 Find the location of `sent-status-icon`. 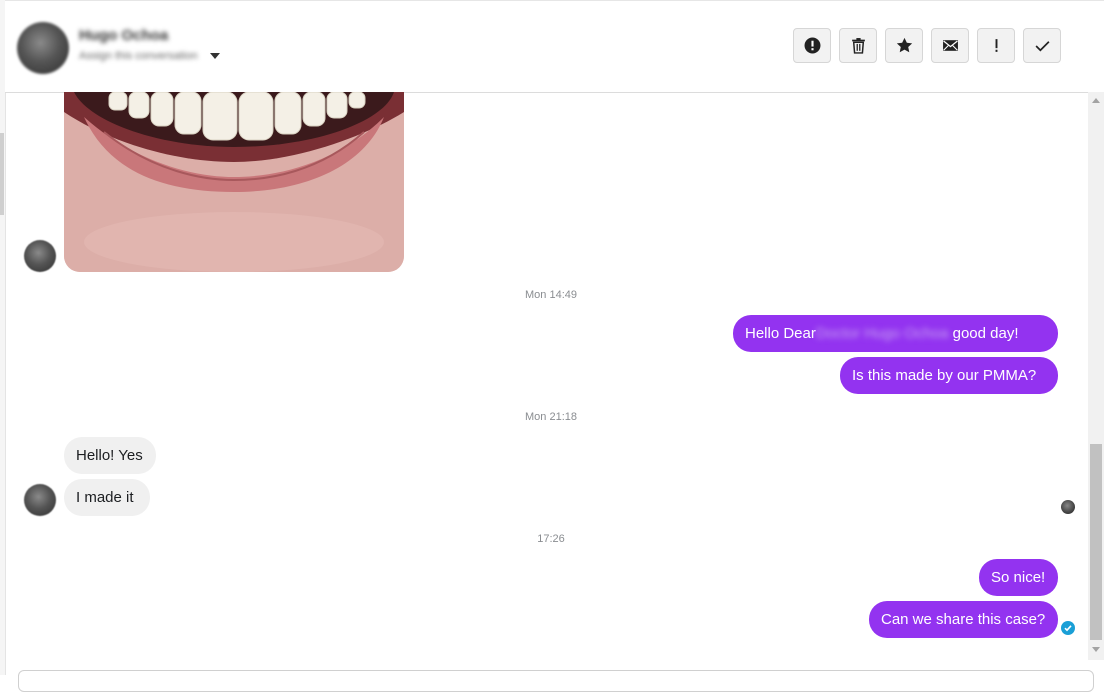

sent-status-icon is located at coordinates (1068, 628).